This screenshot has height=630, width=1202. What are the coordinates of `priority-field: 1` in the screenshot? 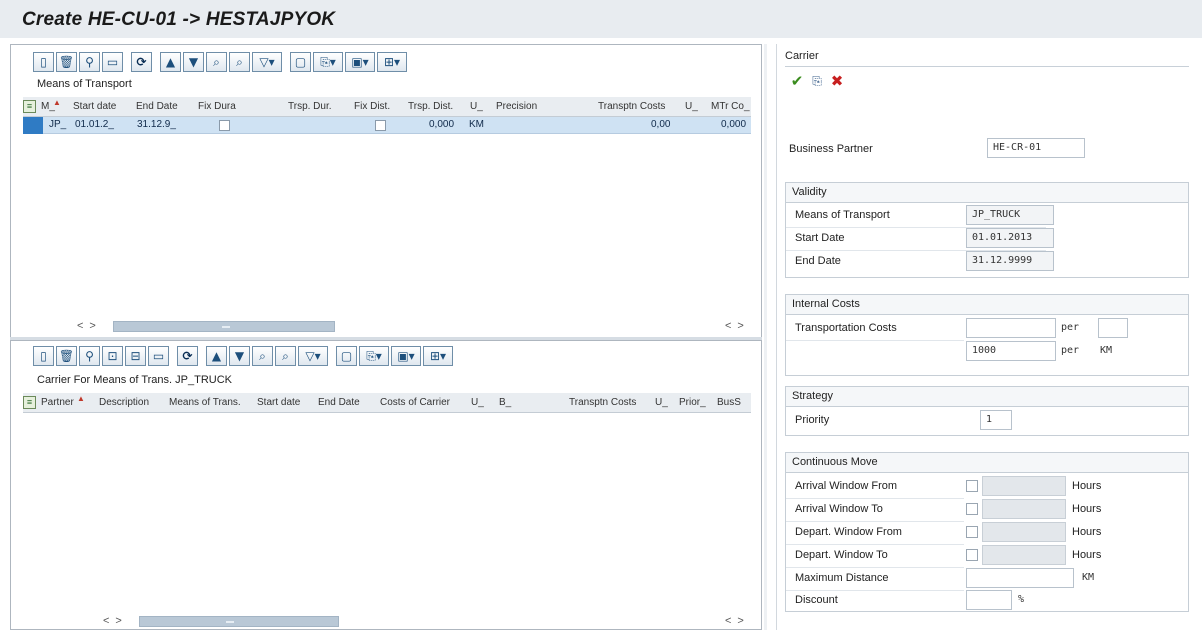 It's located at (996, 420).